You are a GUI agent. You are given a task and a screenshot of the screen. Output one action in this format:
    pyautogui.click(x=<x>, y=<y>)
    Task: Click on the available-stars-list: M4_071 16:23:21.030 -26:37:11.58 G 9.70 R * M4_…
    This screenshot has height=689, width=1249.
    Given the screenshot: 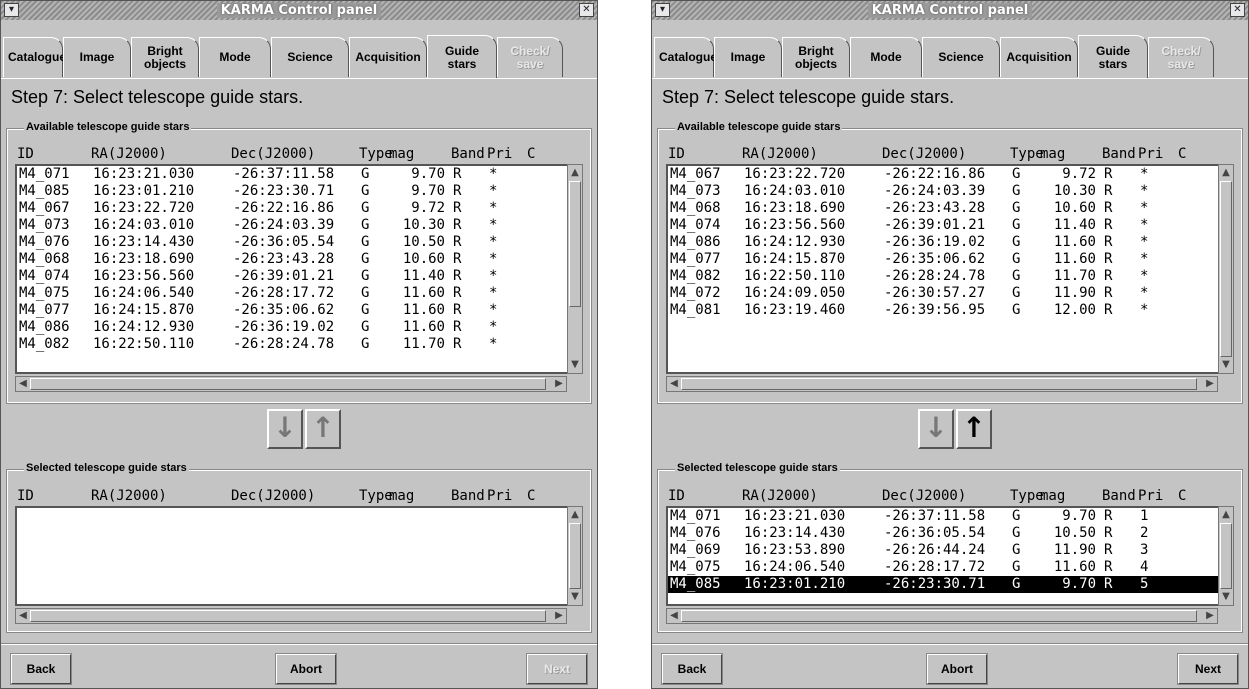 What is the action you would take?
    pyautogui.click(x=291, y=269)
    